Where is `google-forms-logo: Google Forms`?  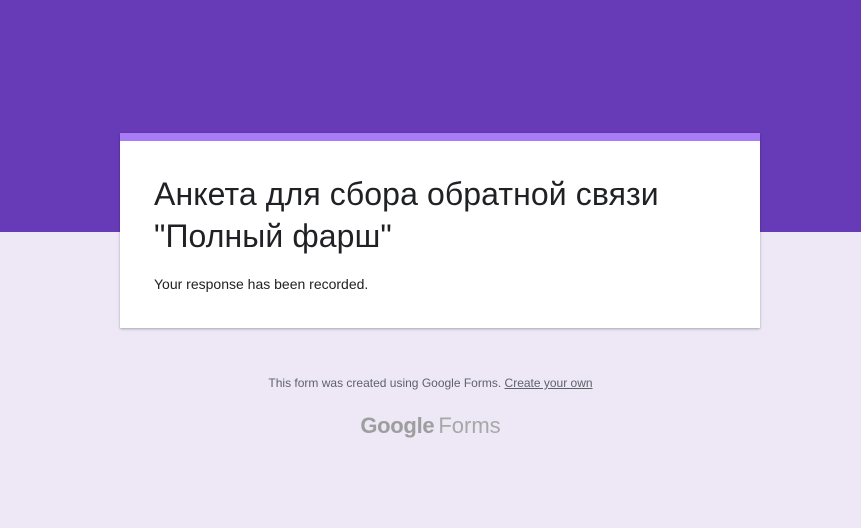 google-forms-logo: Google Forms is located at coordinates (430, 426).